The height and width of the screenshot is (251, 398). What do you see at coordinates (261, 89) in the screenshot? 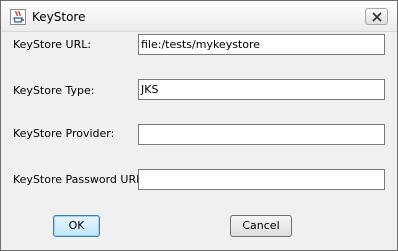
I see `keystore-type-input: JKS` at bounding box center [261, 89].